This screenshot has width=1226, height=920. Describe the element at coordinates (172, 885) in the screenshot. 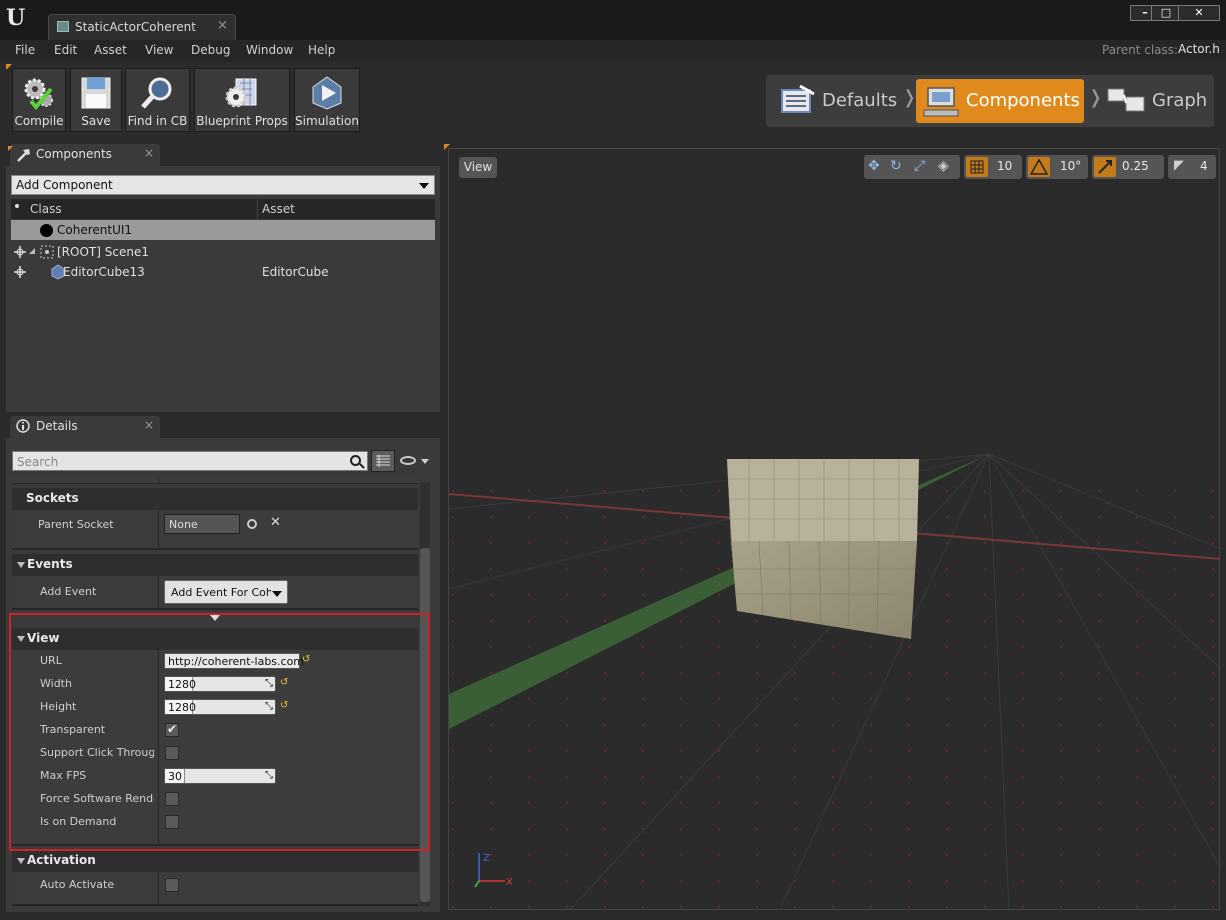

I see `auto-activate-checkbox` at that location.